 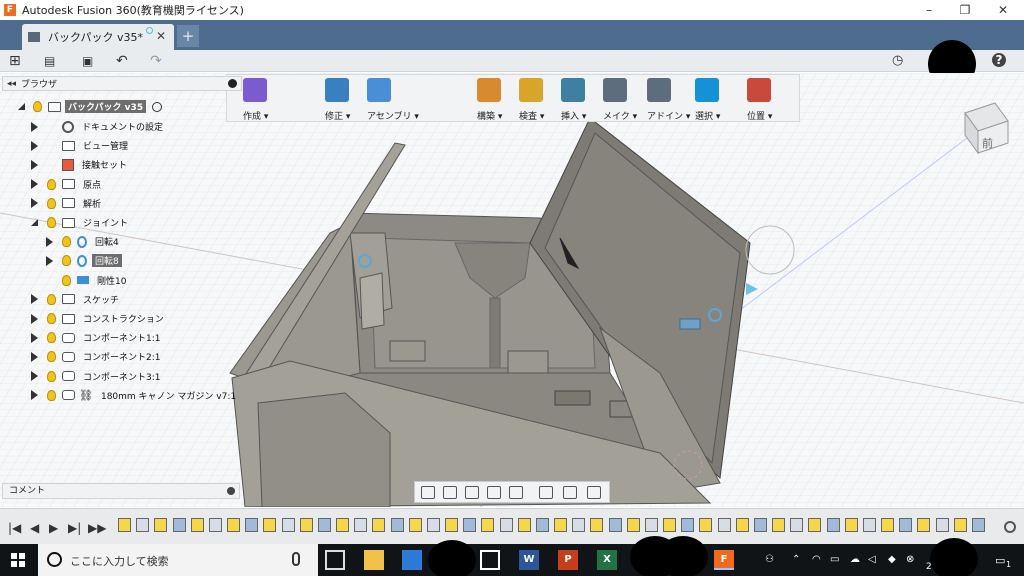 What do you see at coordinates (135, 395) in the screenshot?
I see `browser-tree-row: ⛓ 180mm キャノン マガジン v7:1` at bounding box center [135, 395].